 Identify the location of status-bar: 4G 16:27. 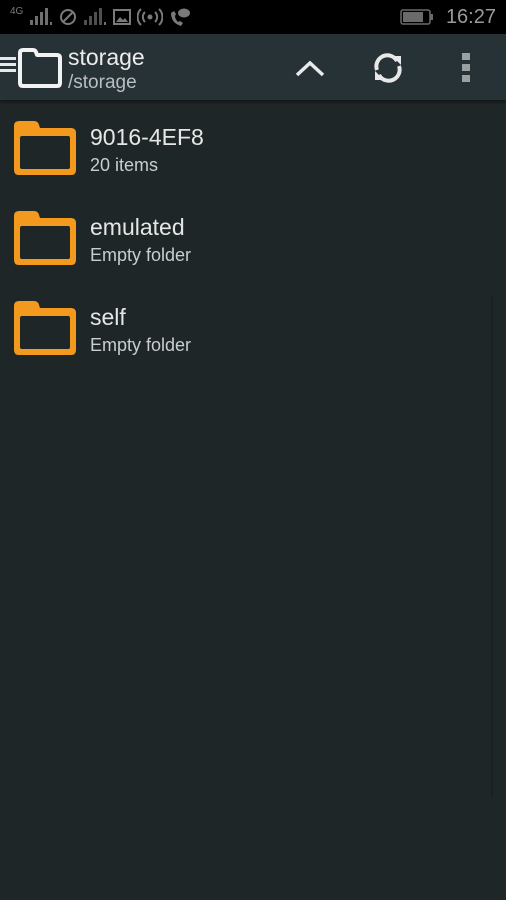
(253, 17).